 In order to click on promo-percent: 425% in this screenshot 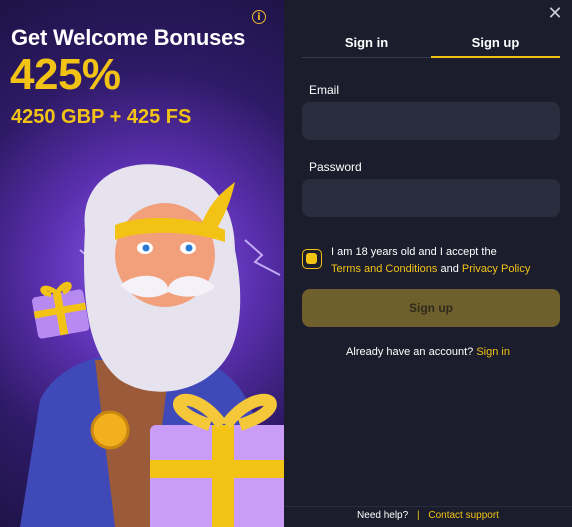, I will do `click(65, 74)`.